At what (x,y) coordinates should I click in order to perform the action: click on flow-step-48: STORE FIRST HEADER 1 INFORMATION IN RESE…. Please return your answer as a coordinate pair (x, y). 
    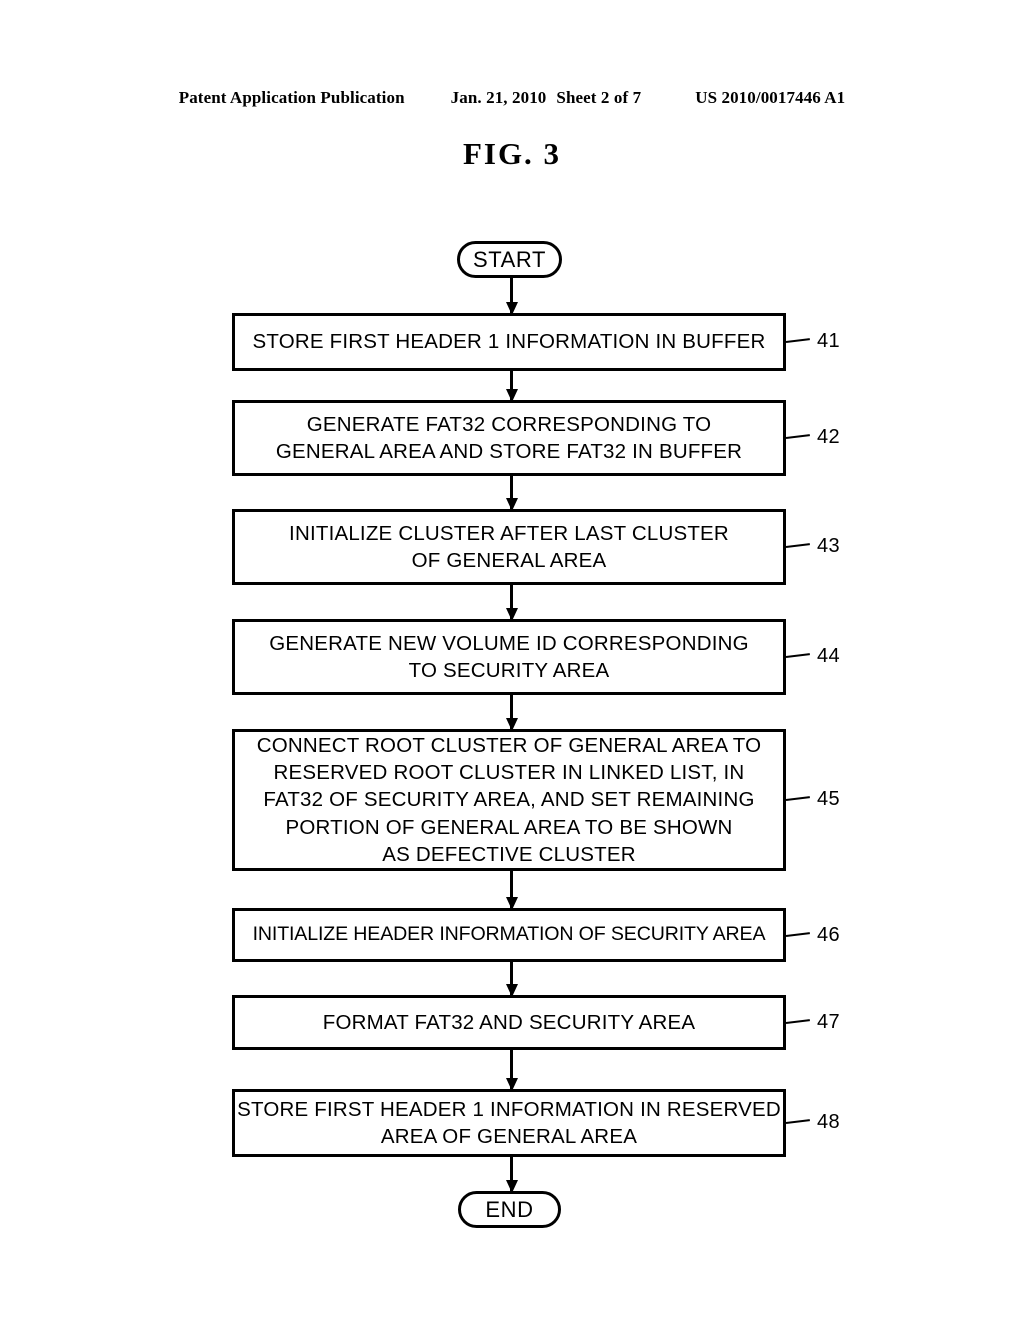
    Looking at the image, I should click on (509, 1123).